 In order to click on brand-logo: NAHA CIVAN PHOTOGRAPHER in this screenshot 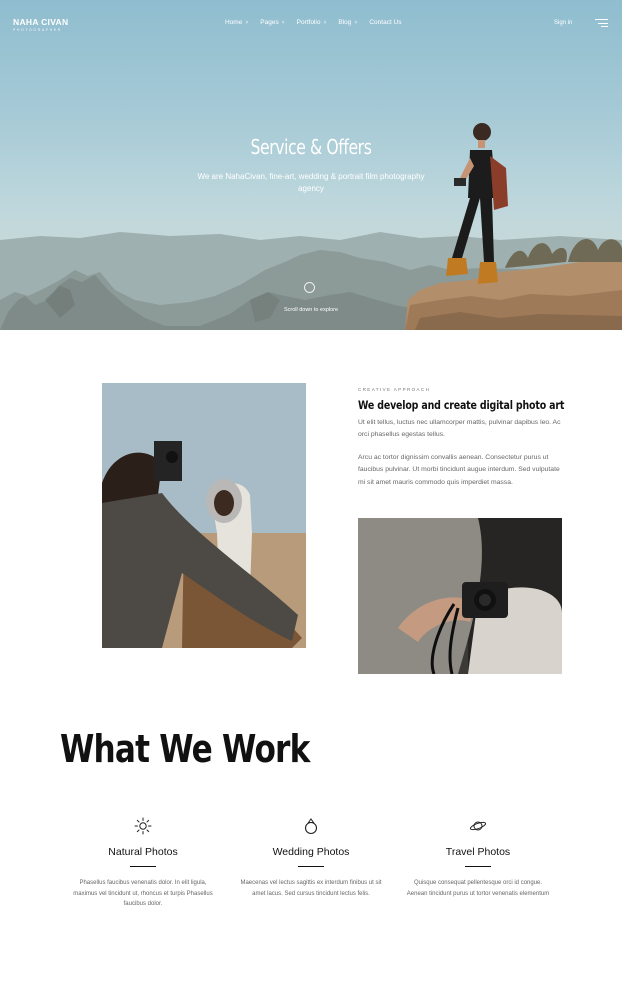, I will do `click(40, 24)`.